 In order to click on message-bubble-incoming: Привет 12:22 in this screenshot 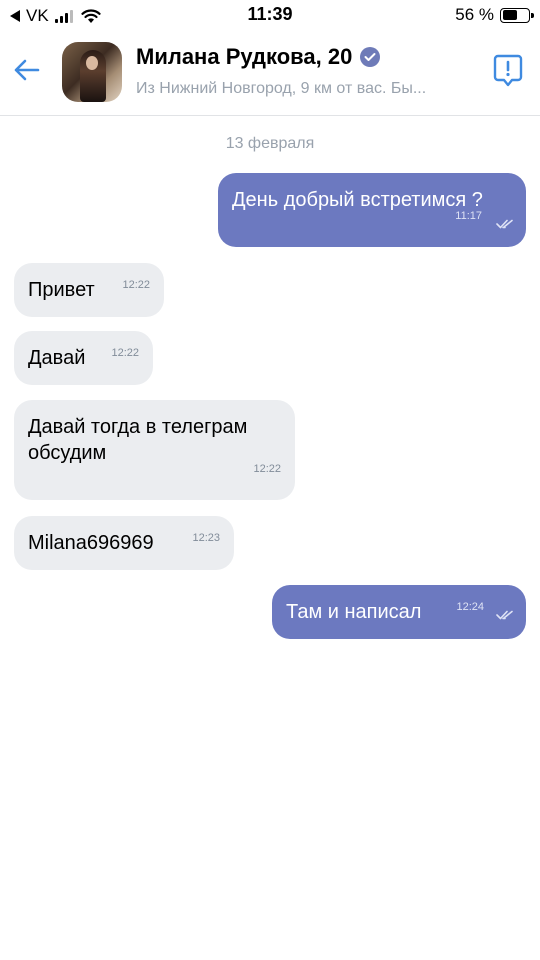, I will do `click(89, 290)`.